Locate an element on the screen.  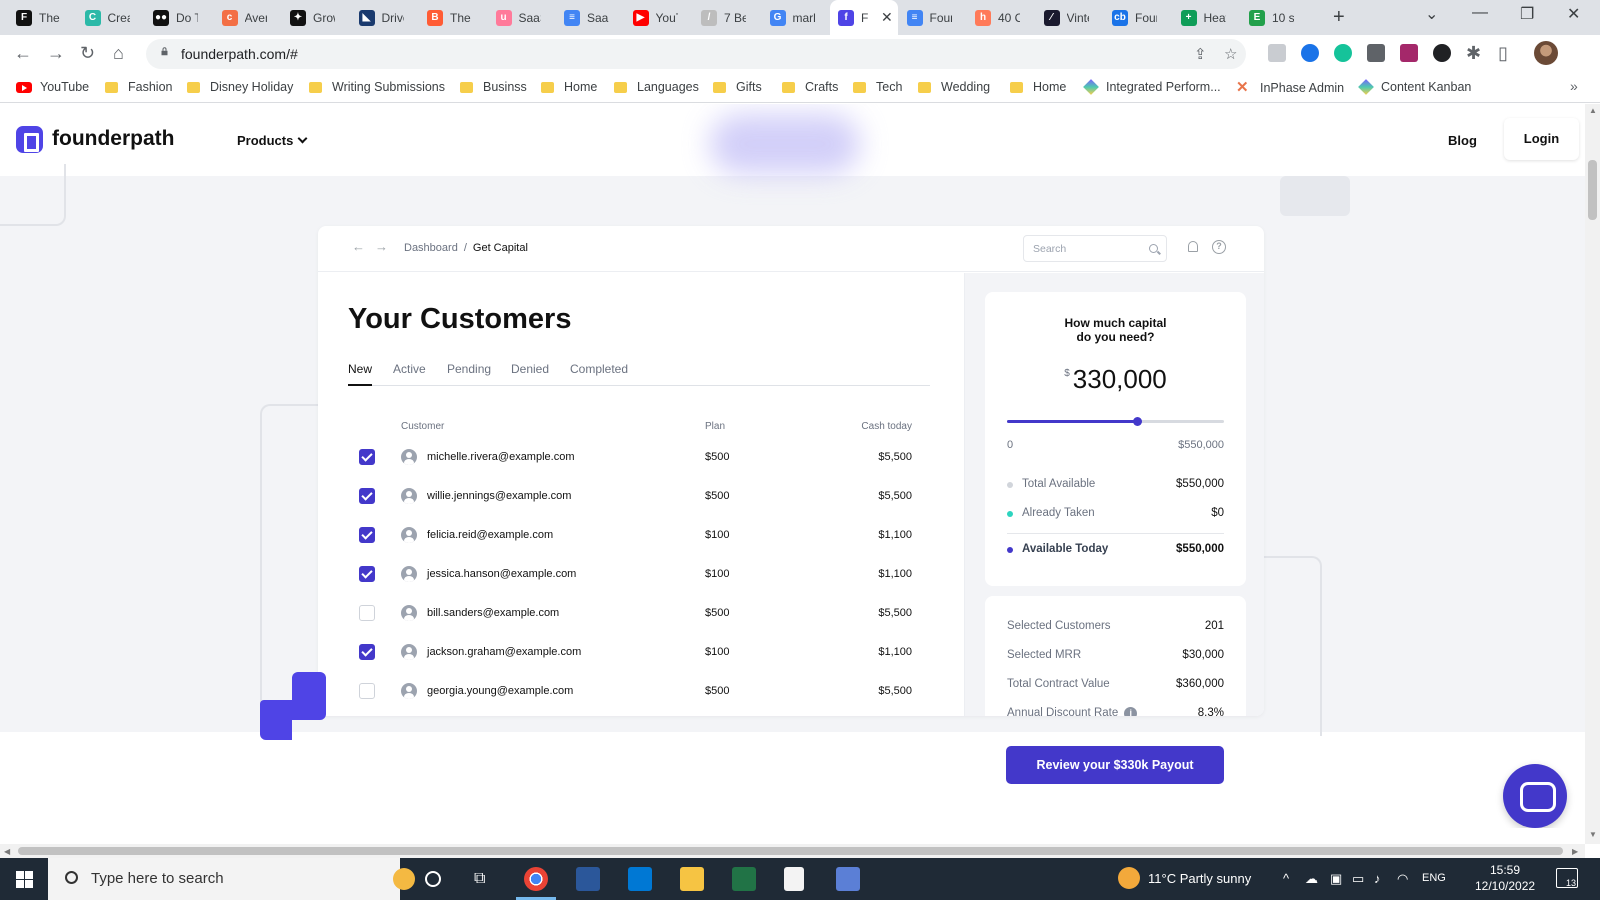
scroll-left-icon: ◀ is located at coordinates (7, 851).